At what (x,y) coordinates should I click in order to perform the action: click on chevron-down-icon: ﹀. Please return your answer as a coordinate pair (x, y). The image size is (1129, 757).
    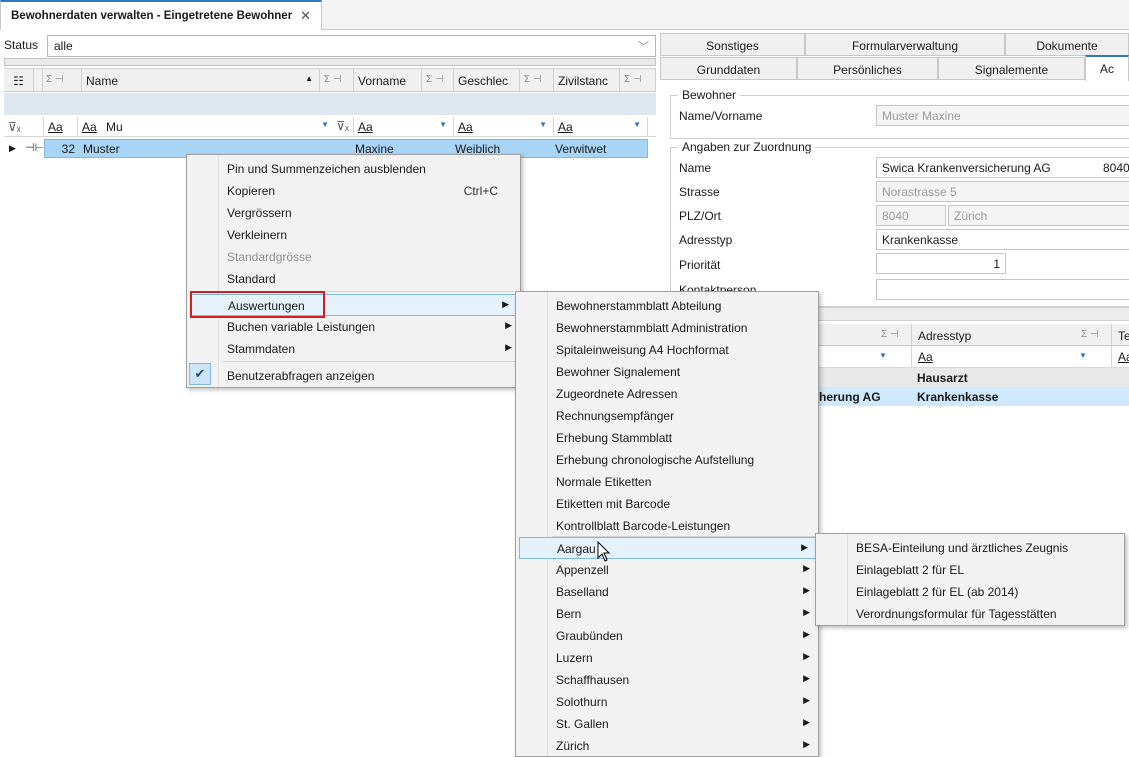
    Looking at the image, I should click on (643, 46).